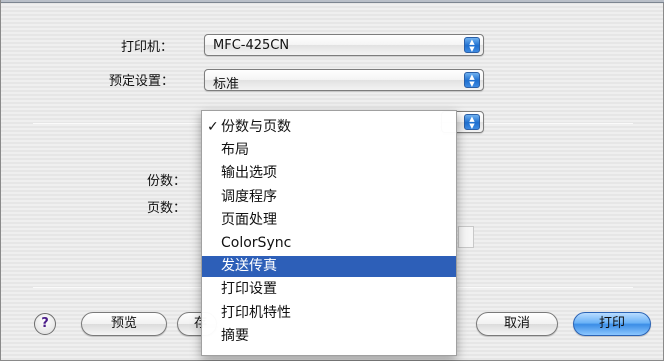 The width and height of the screenshot is (664, 361). I want to click on menu-item-label: 发送传真, so click(249, 266).